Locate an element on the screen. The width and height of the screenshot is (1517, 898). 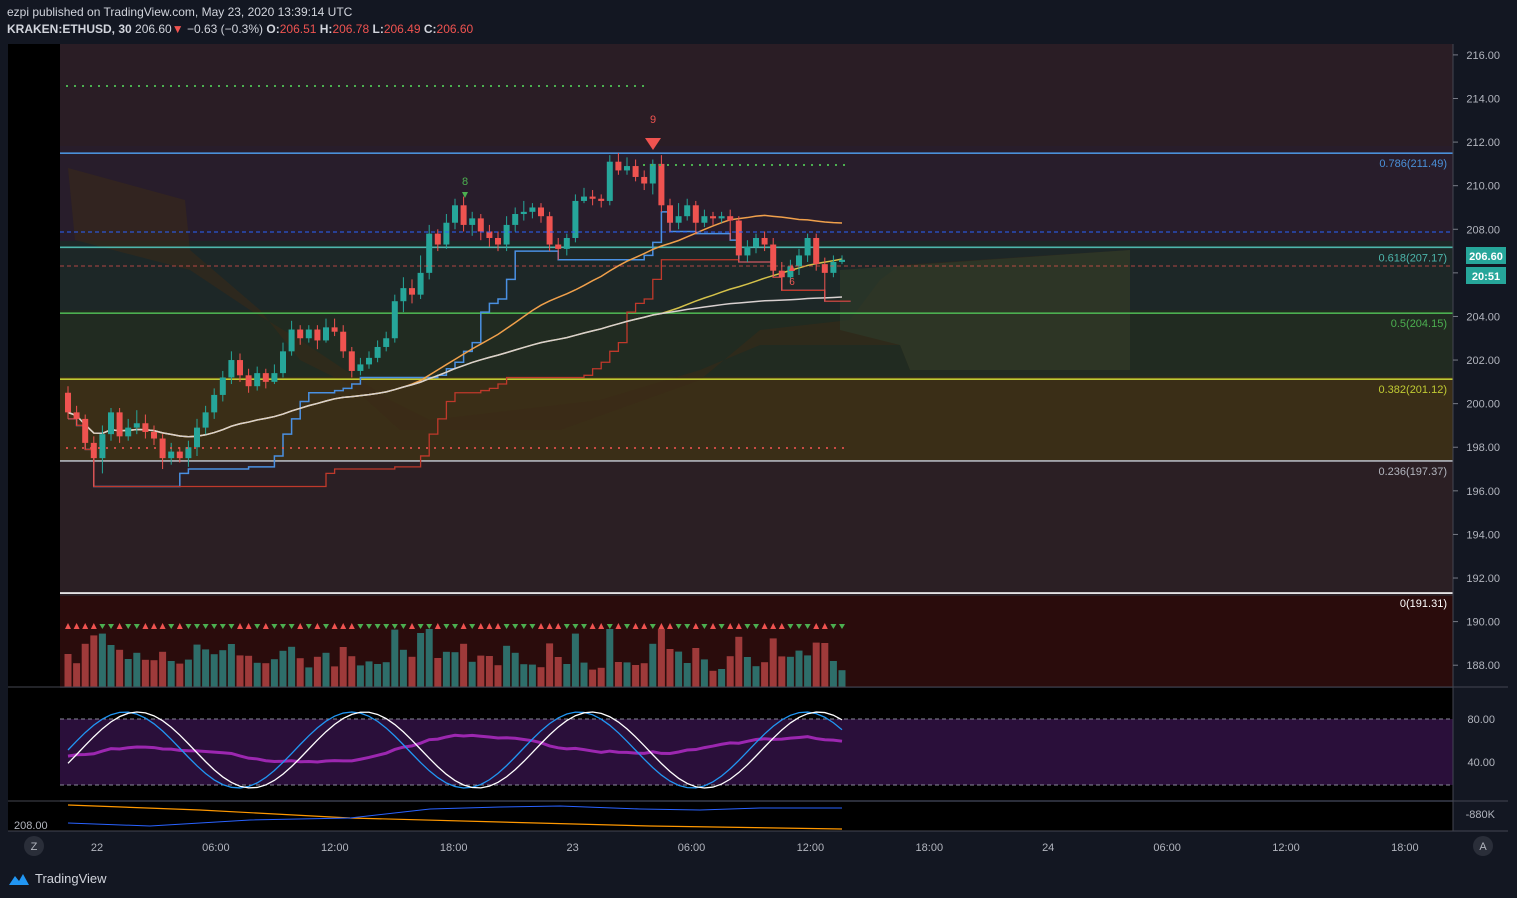
y-tick-label: 188.00 is located at coordinates (1483, 666).